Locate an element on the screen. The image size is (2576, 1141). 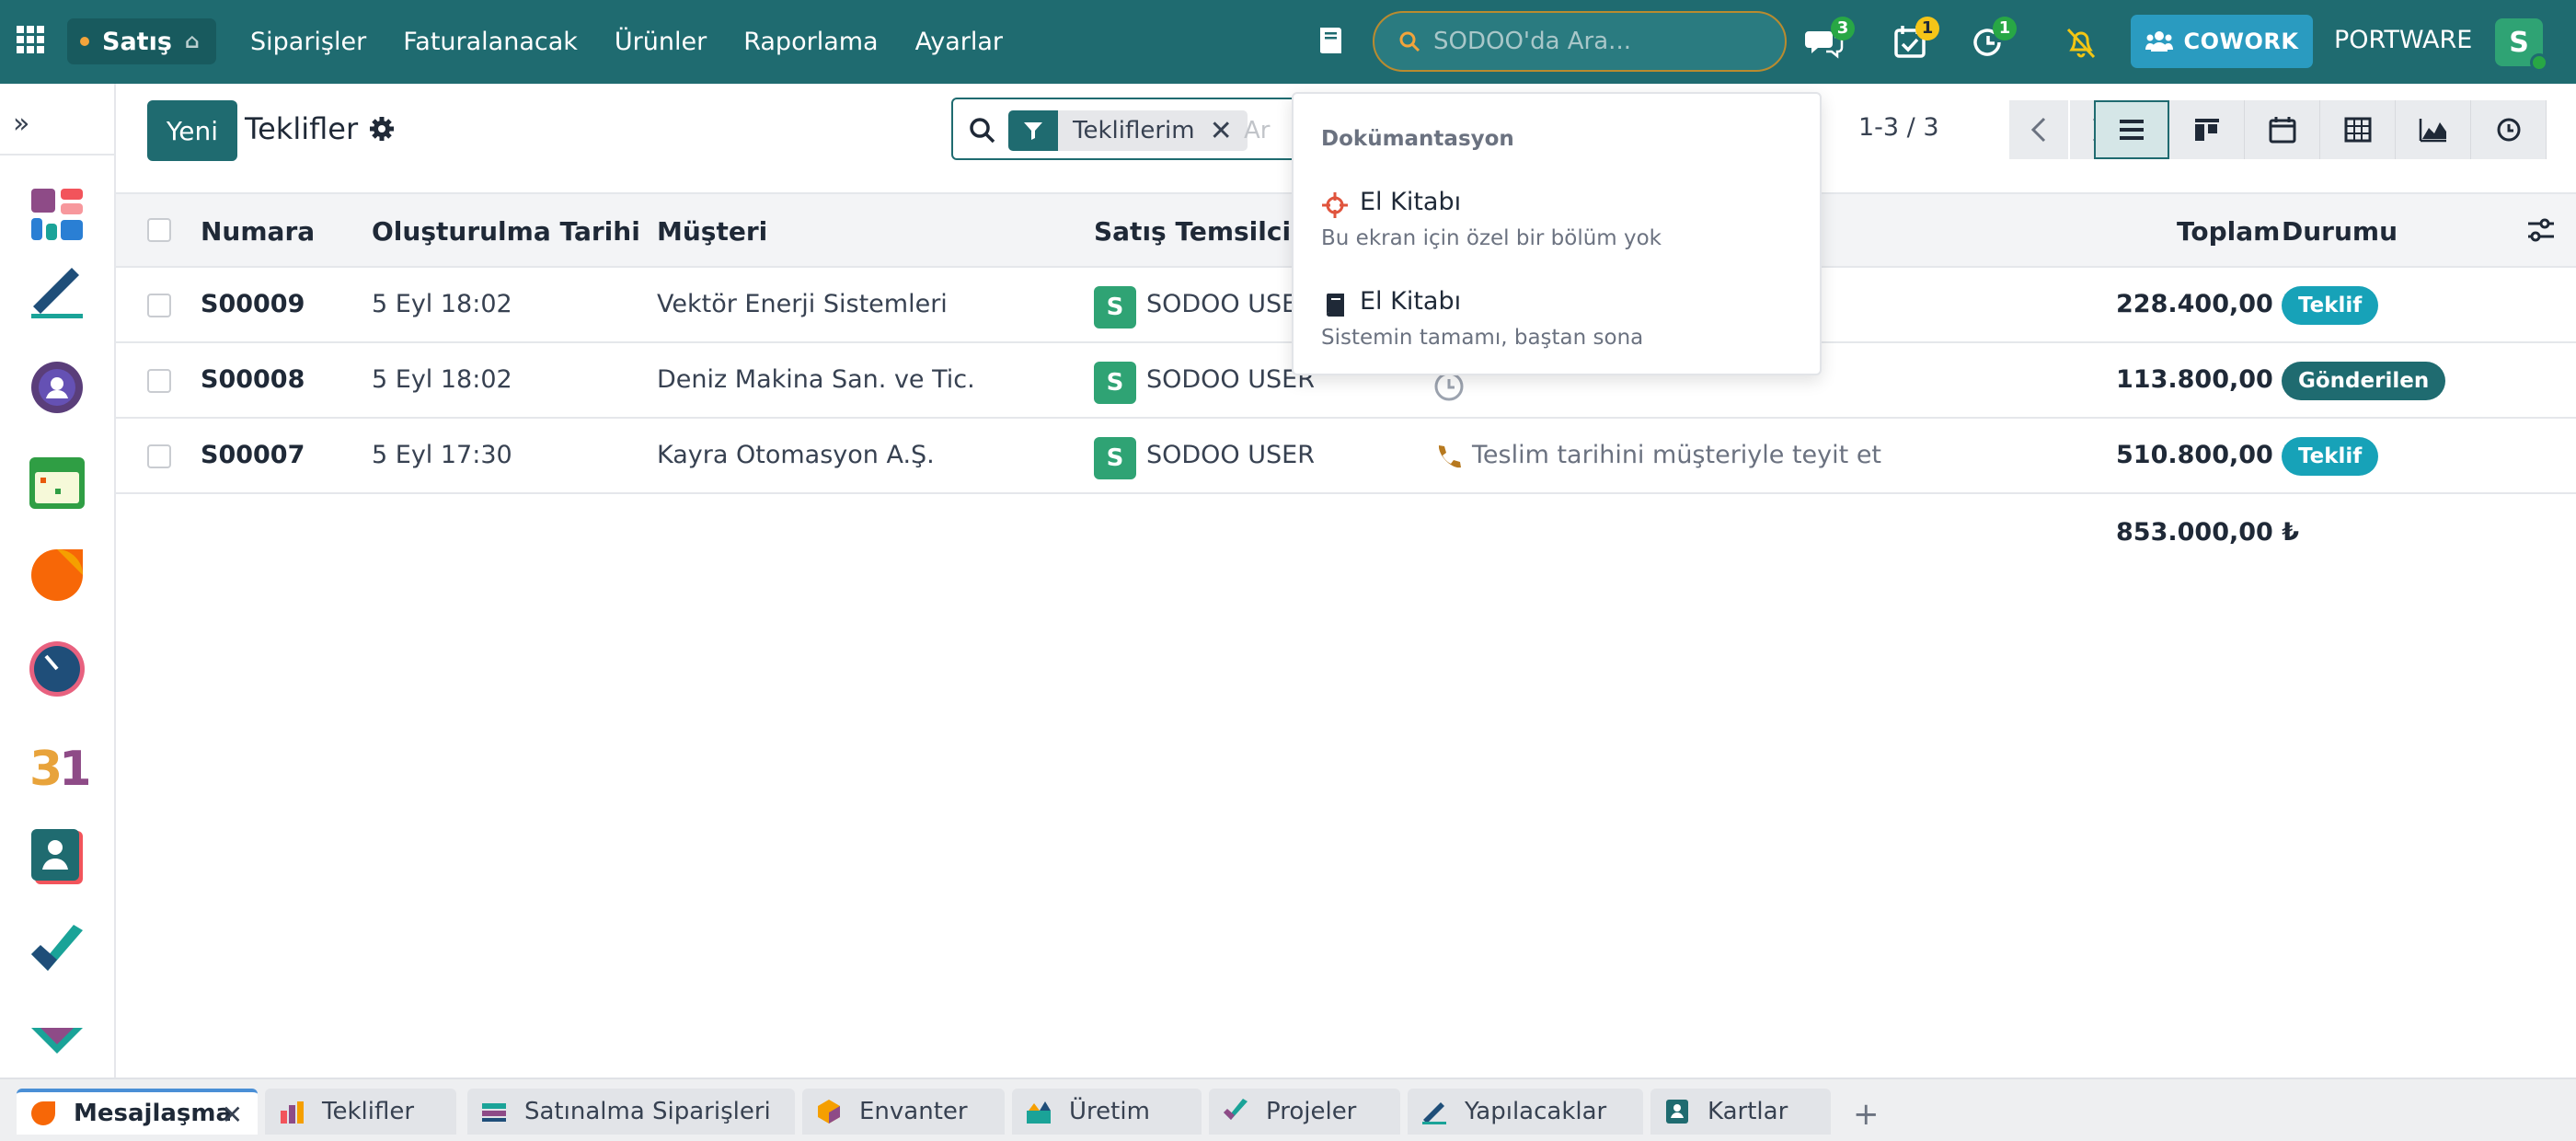
list-icon is located at coordinates (2132, 130).